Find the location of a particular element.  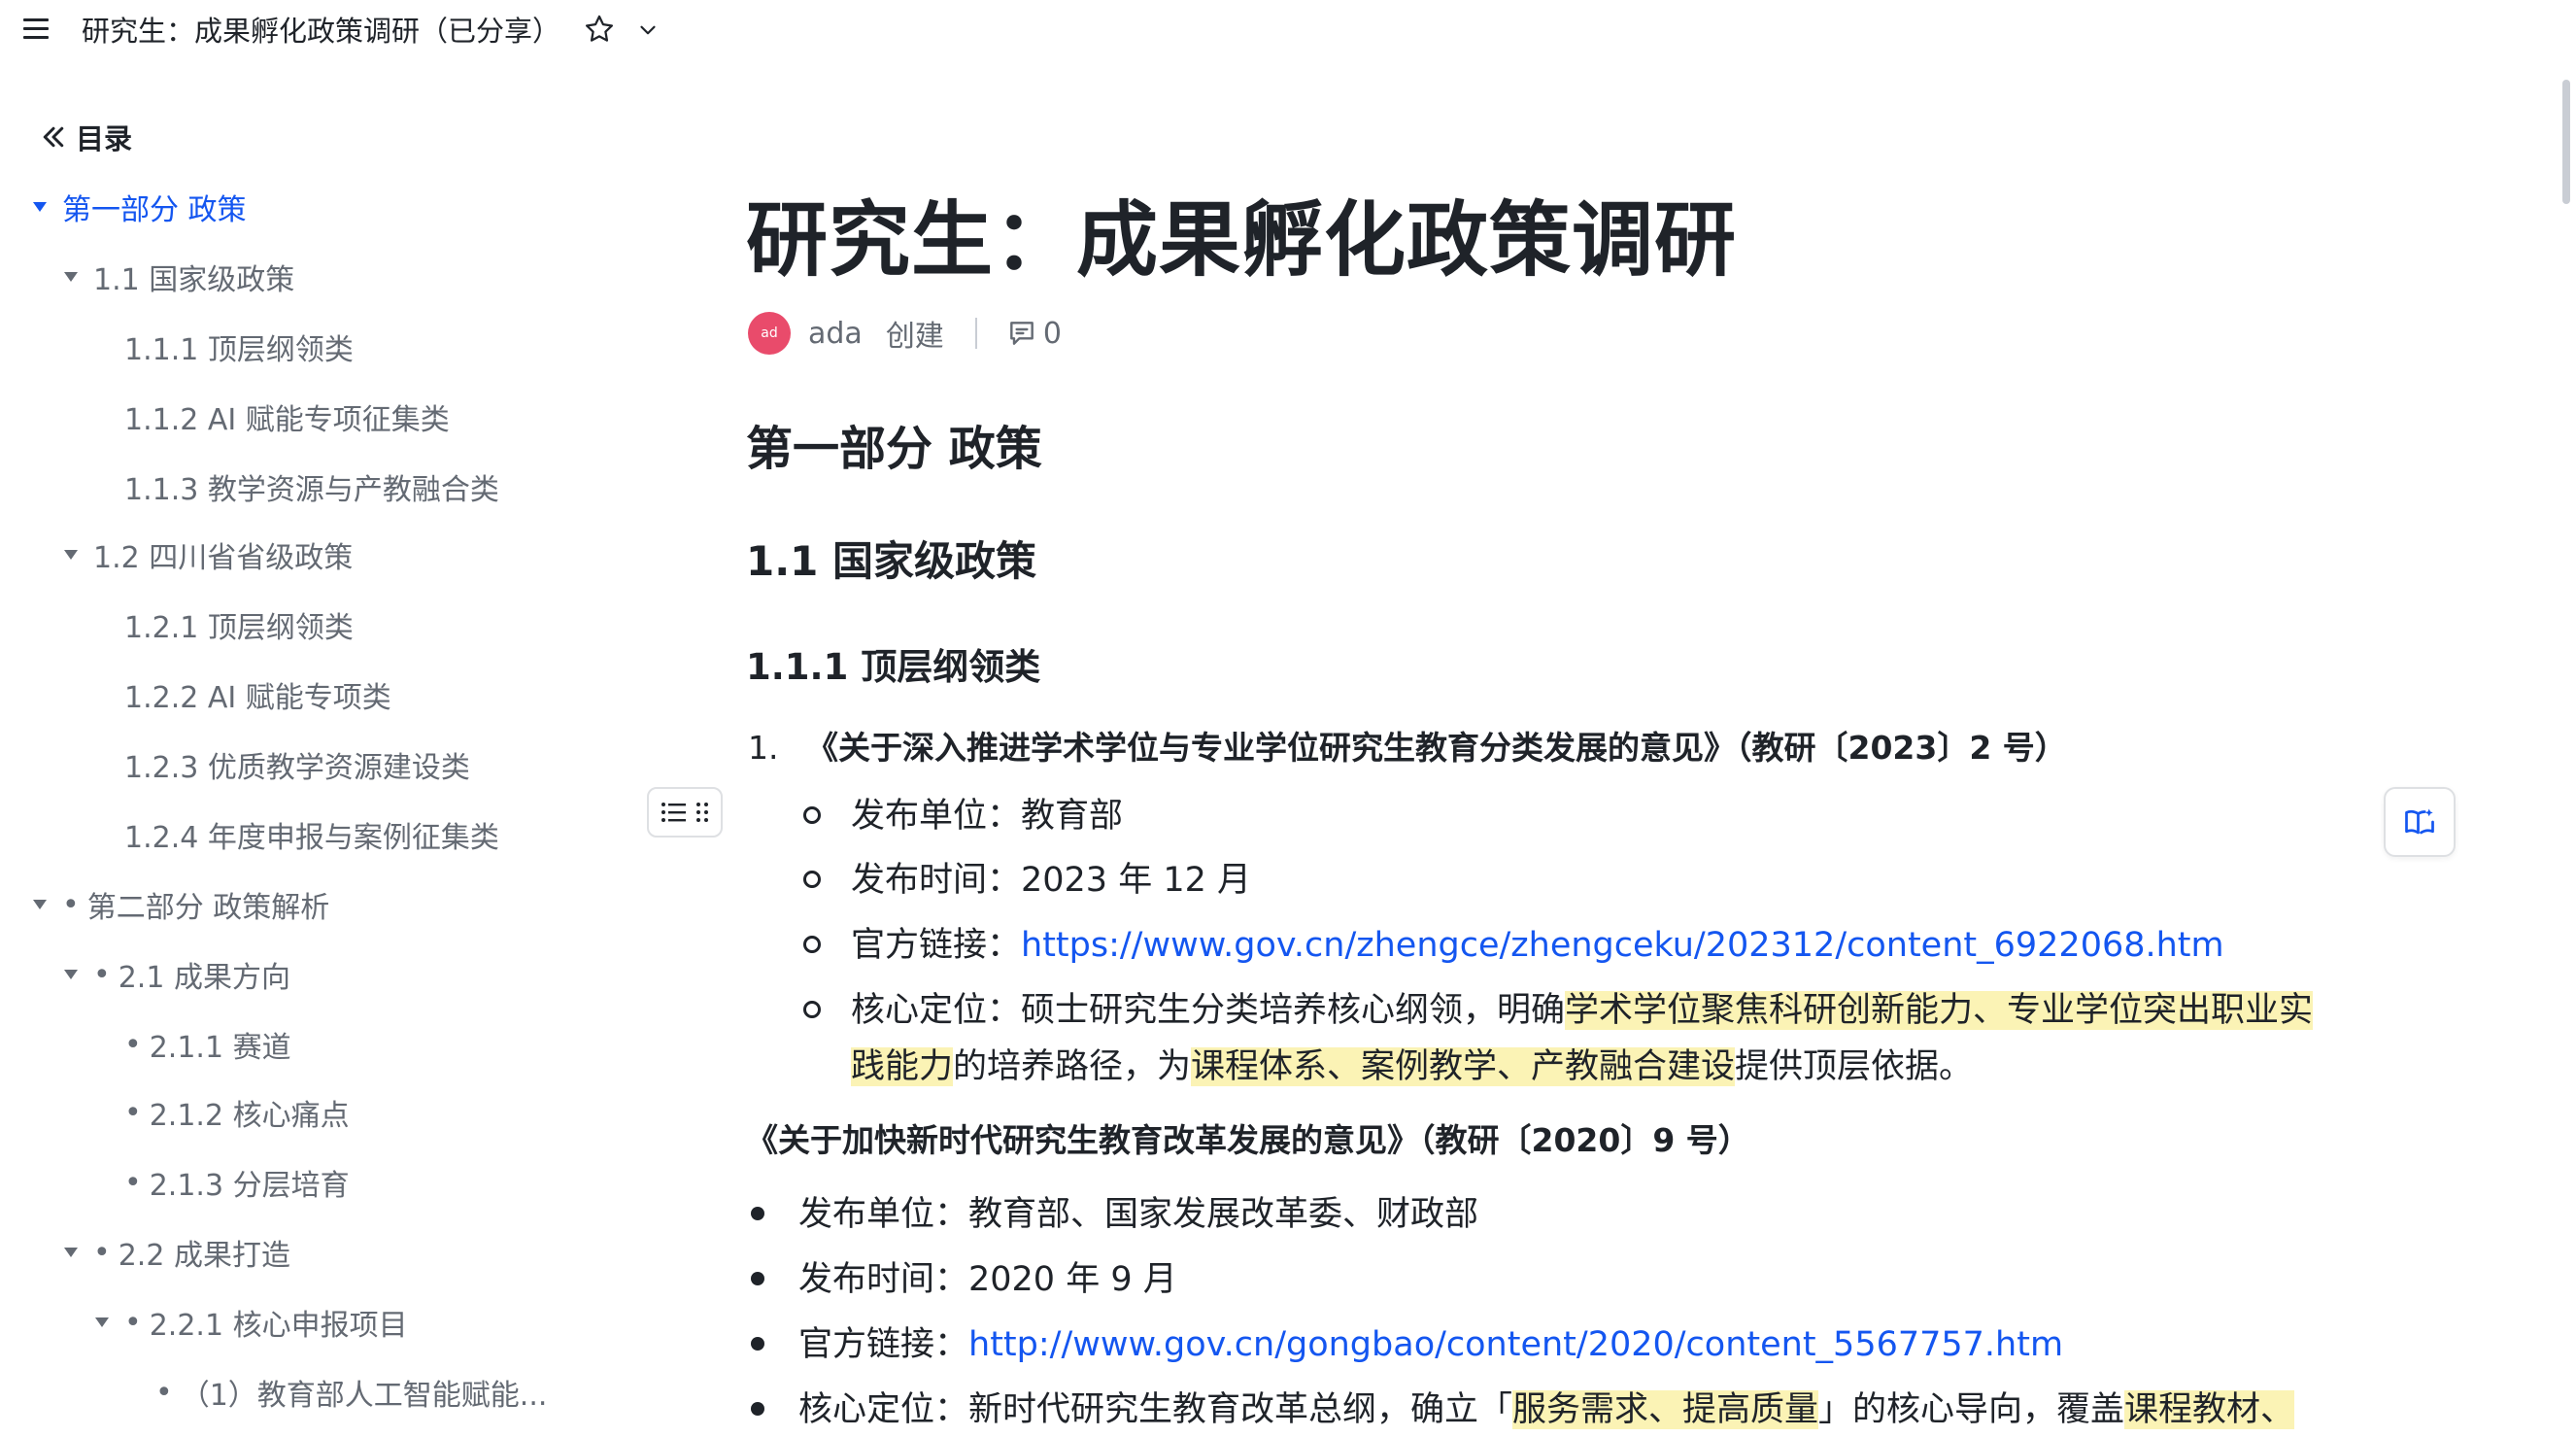

page-title: 研究生：成果孵化政策调研 is located at coordinates (1241, 240).